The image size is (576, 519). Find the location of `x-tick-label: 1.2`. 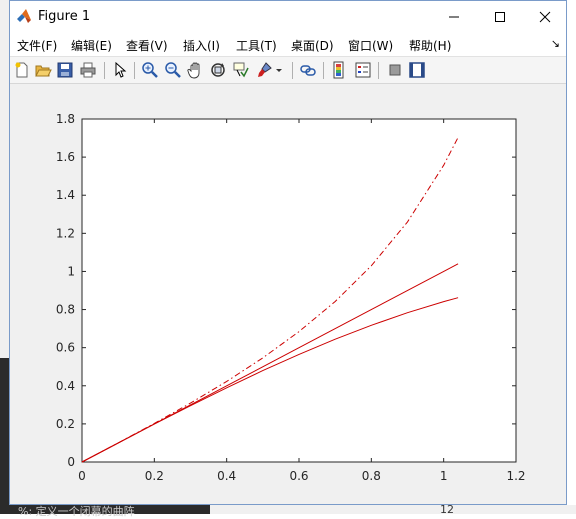

x-tick-label: 1.2 is located at coordinates (515, 476).